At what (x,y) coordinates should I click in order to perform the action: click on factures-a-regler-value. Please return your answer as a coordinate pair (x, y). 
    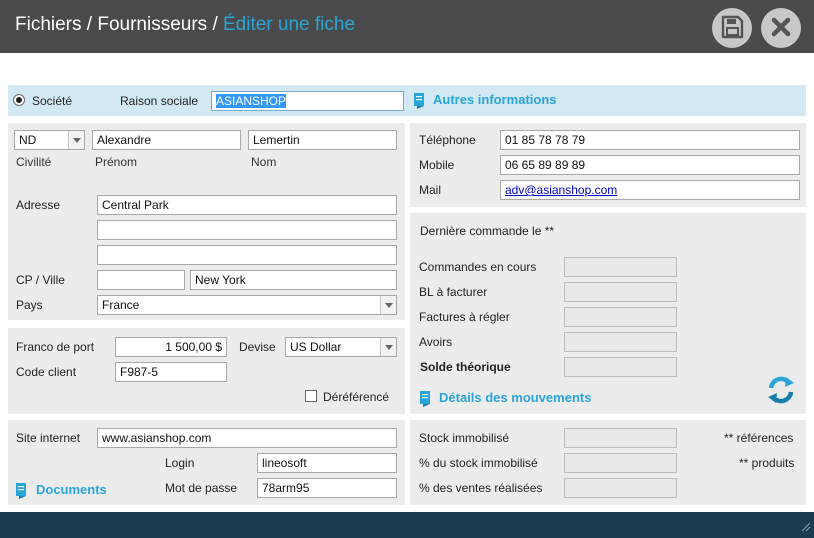
    Looking at the image, I should click on (620, 317).